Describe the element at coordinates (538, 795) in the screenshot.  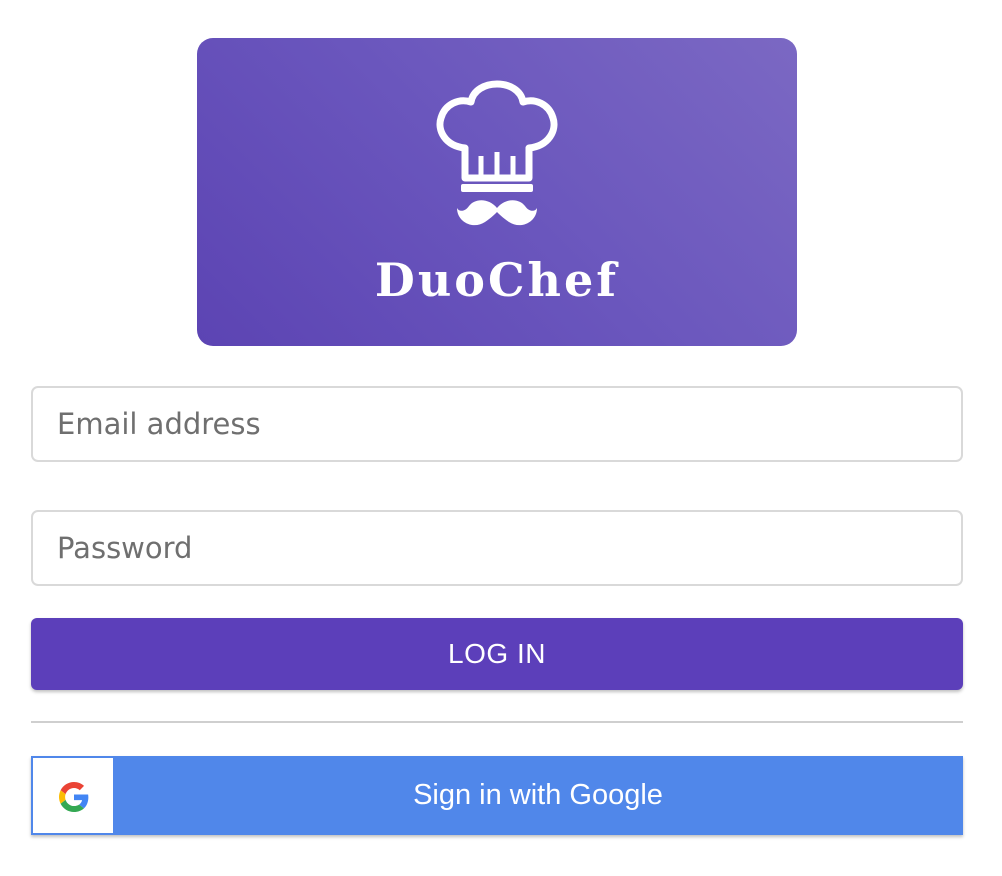
I see `google-signin-label: Sign in with Google` at that location.